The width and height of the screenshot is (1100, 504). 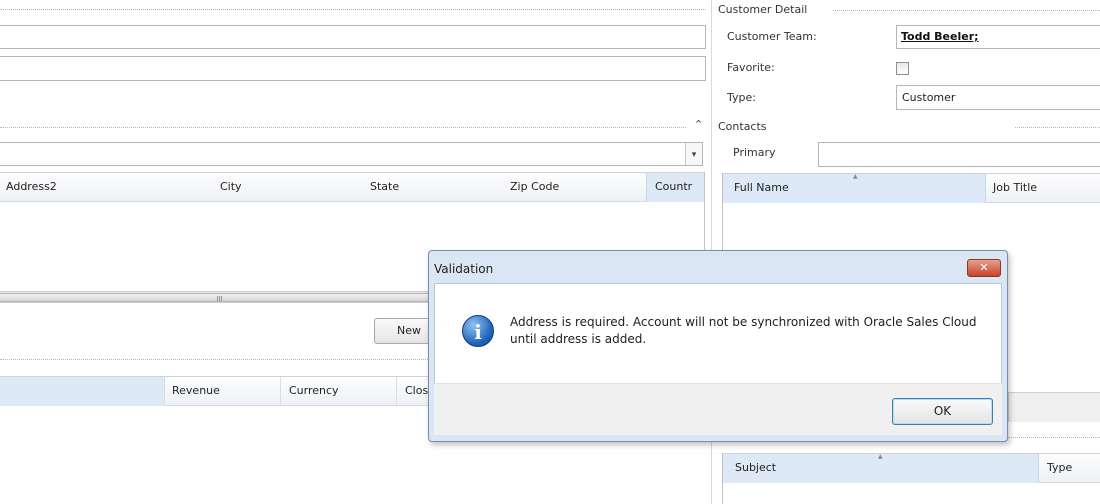 I want to click on name-field, so click(x=353, y=37).